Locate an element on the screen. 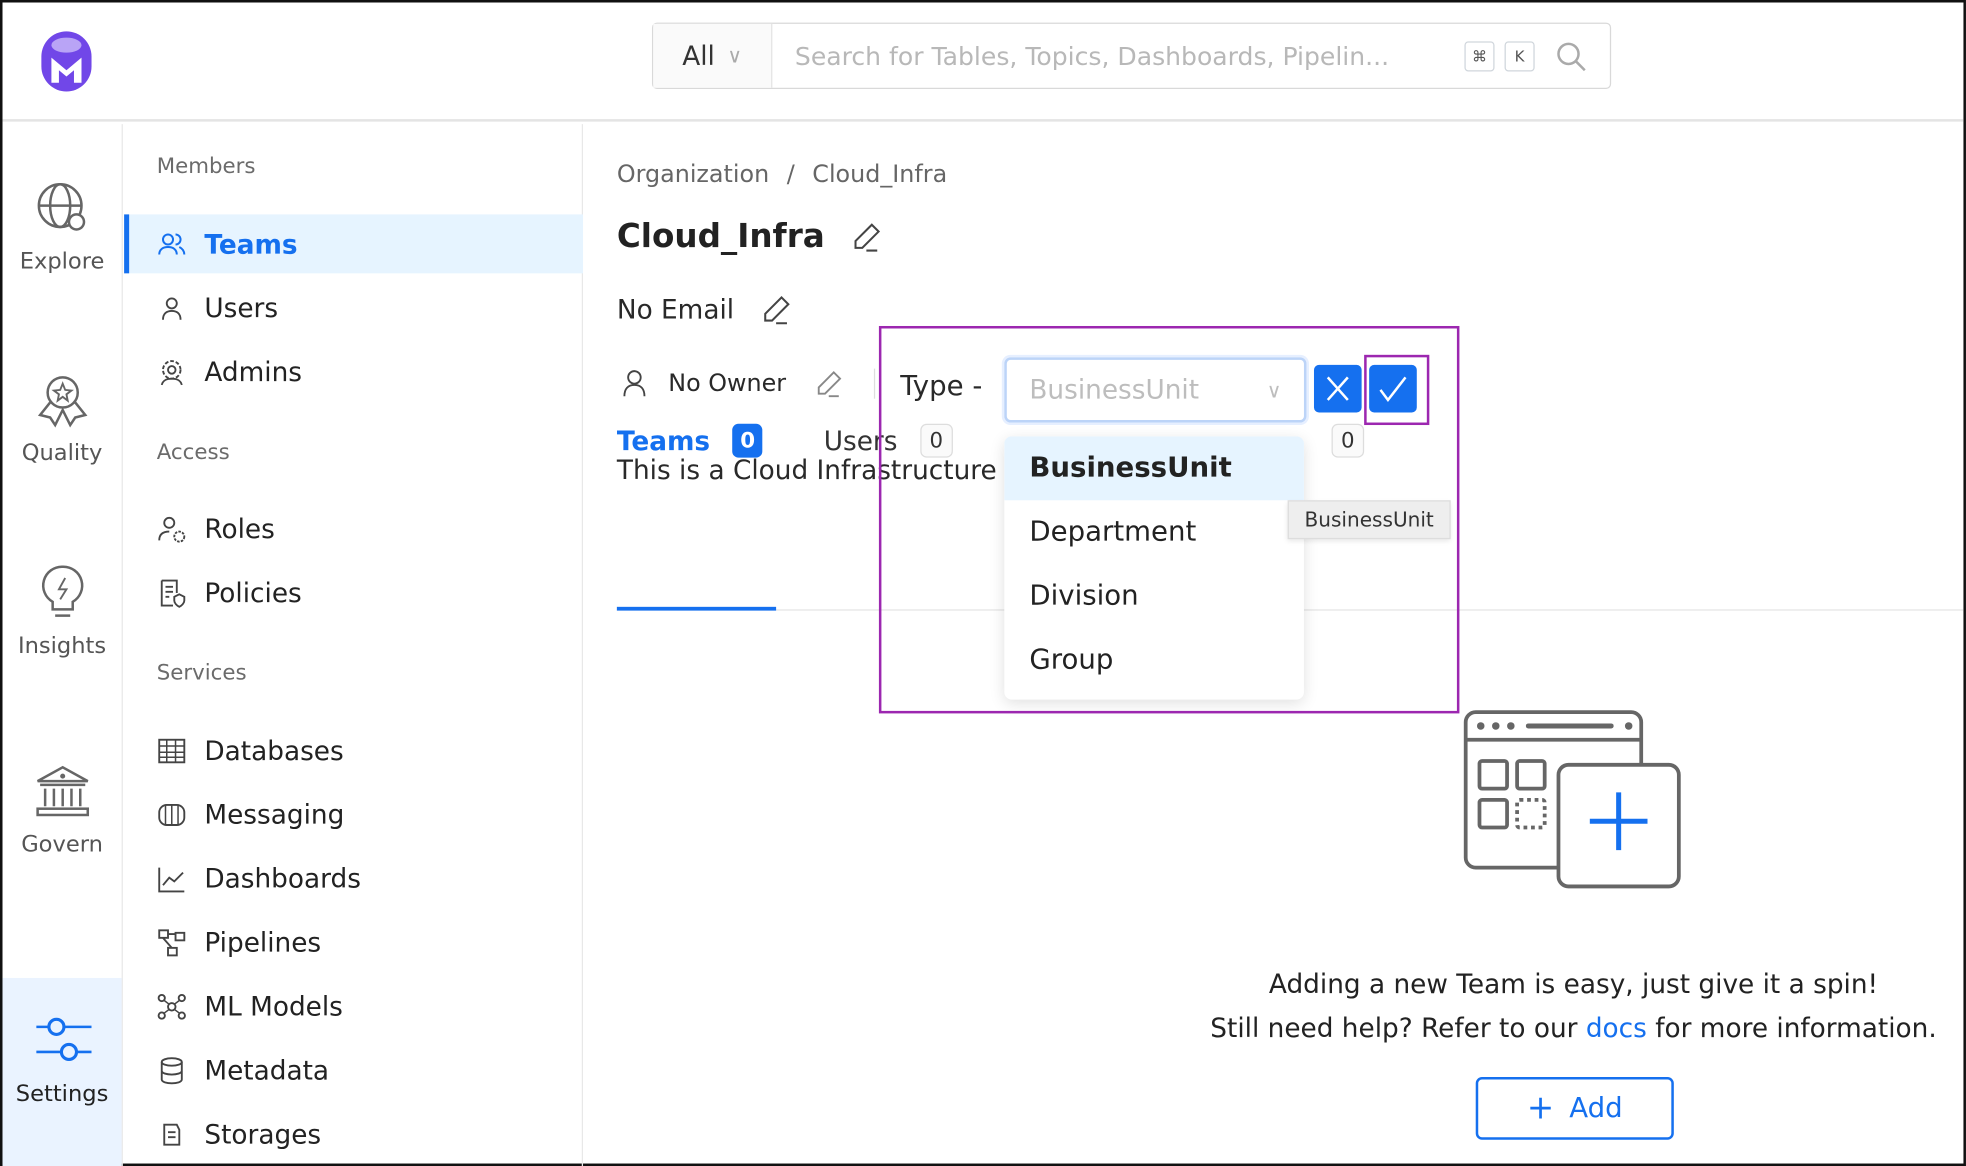  sidebar-item-teams: Teams is located at coordinates (354, 244).